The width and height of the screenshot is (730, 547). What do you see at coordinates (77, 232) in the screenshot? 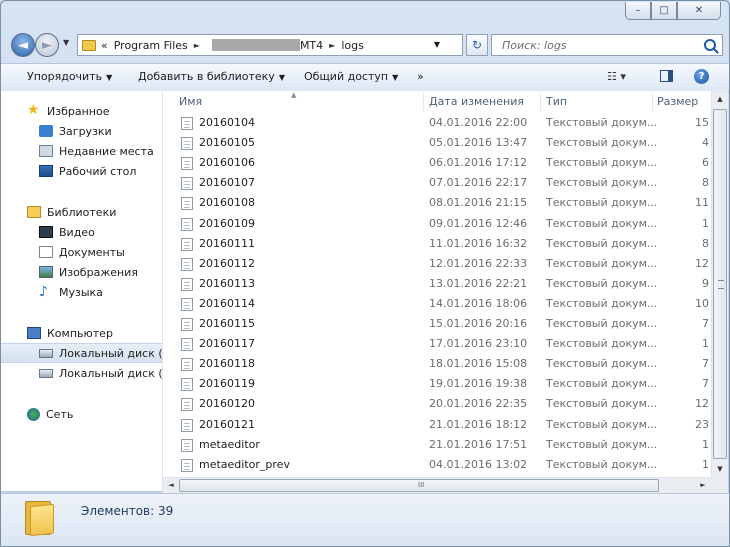
I see `nav-video-label: Видео` at bounding box center [77, 232].